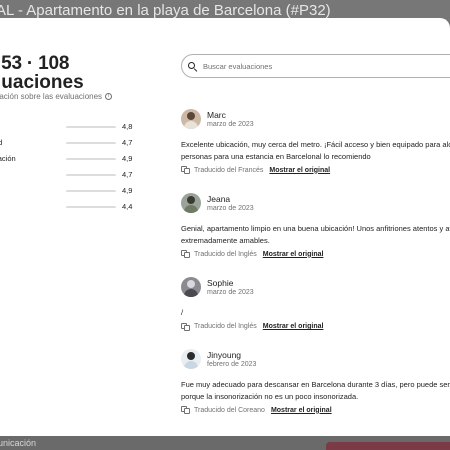 This screenshot has height=450, width=450. I want to click on reviewer-header: Jeana marzo de 2023, so click(315, 203).